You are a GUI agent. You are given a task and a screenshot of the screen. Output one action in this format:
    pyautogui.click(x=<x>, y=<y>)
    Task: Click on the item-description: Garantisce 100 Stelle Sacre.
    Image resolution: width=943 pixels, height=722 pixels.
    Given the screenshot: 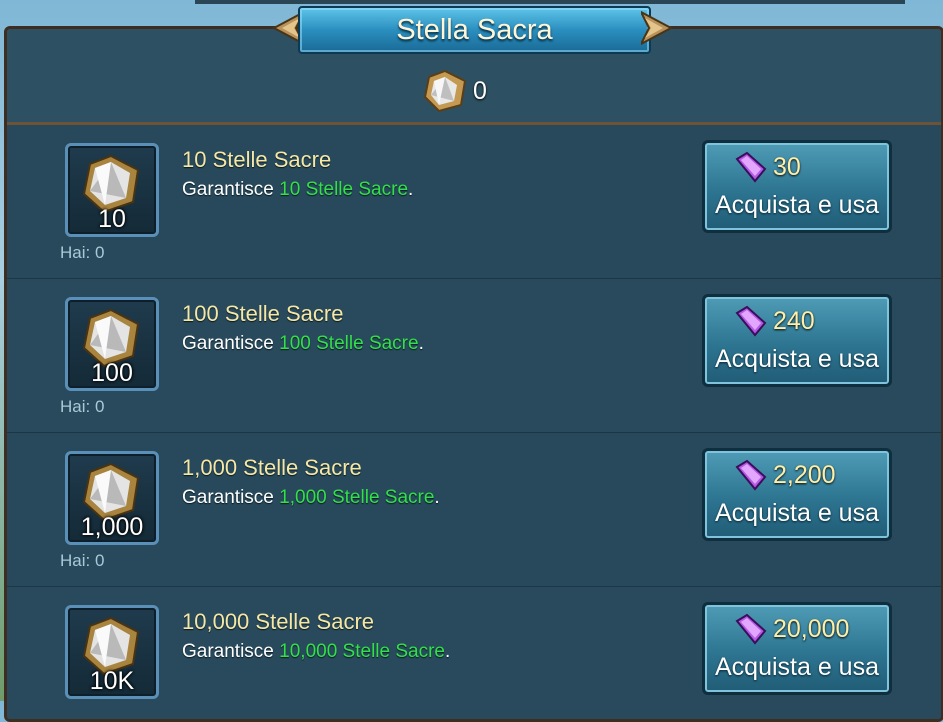 What is the action you would take?
    pyautogui.click(x=303, y=344)
    